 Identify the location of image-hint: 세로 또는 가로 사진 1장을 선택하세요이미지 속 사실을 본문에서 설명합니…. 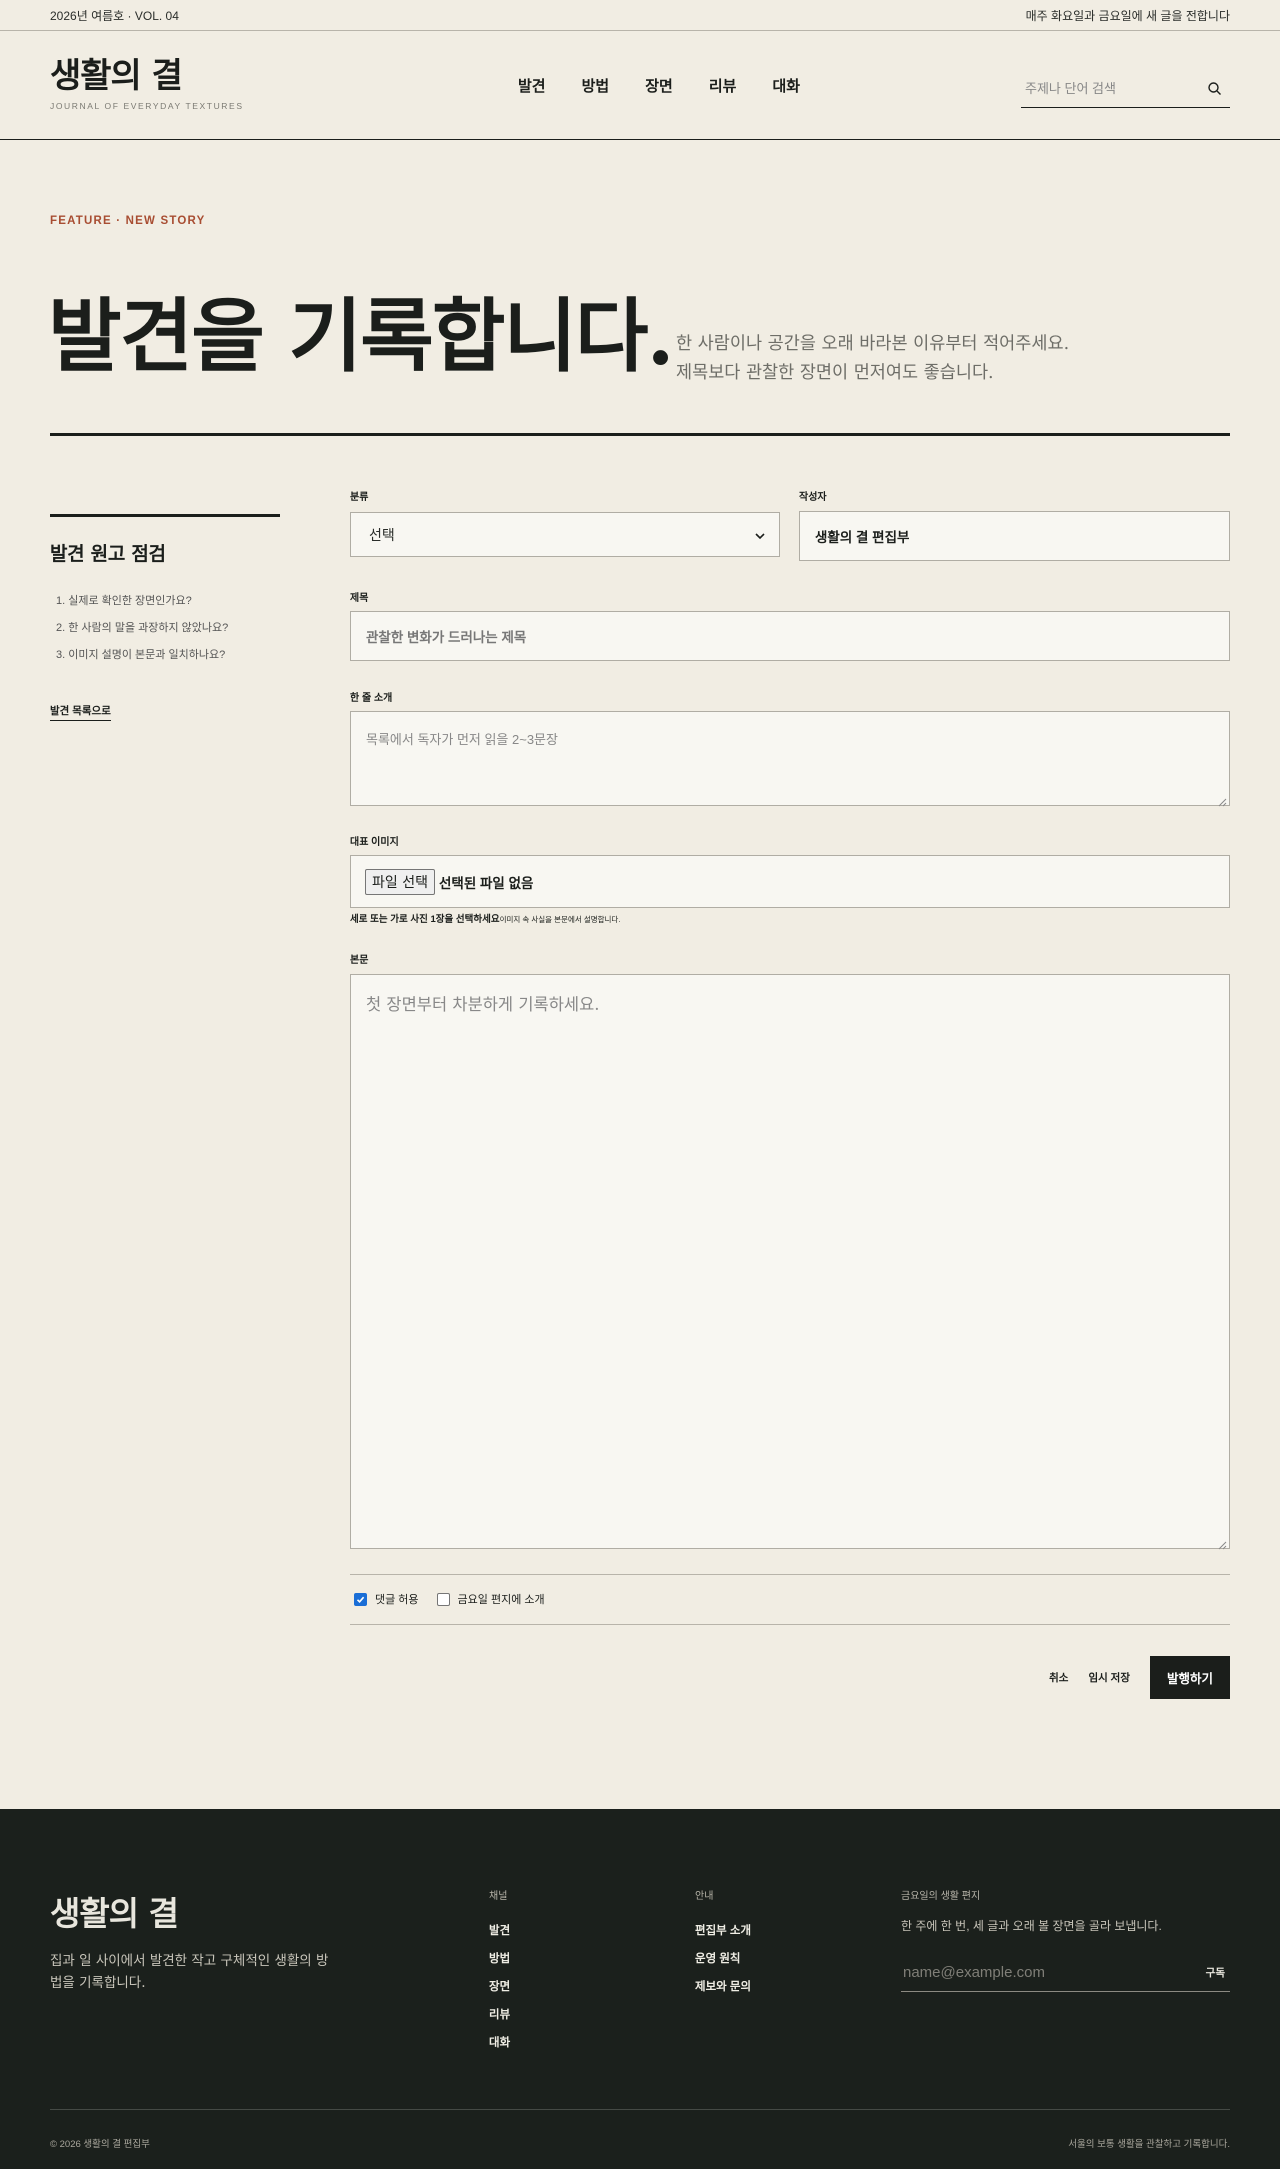
(485, 918).